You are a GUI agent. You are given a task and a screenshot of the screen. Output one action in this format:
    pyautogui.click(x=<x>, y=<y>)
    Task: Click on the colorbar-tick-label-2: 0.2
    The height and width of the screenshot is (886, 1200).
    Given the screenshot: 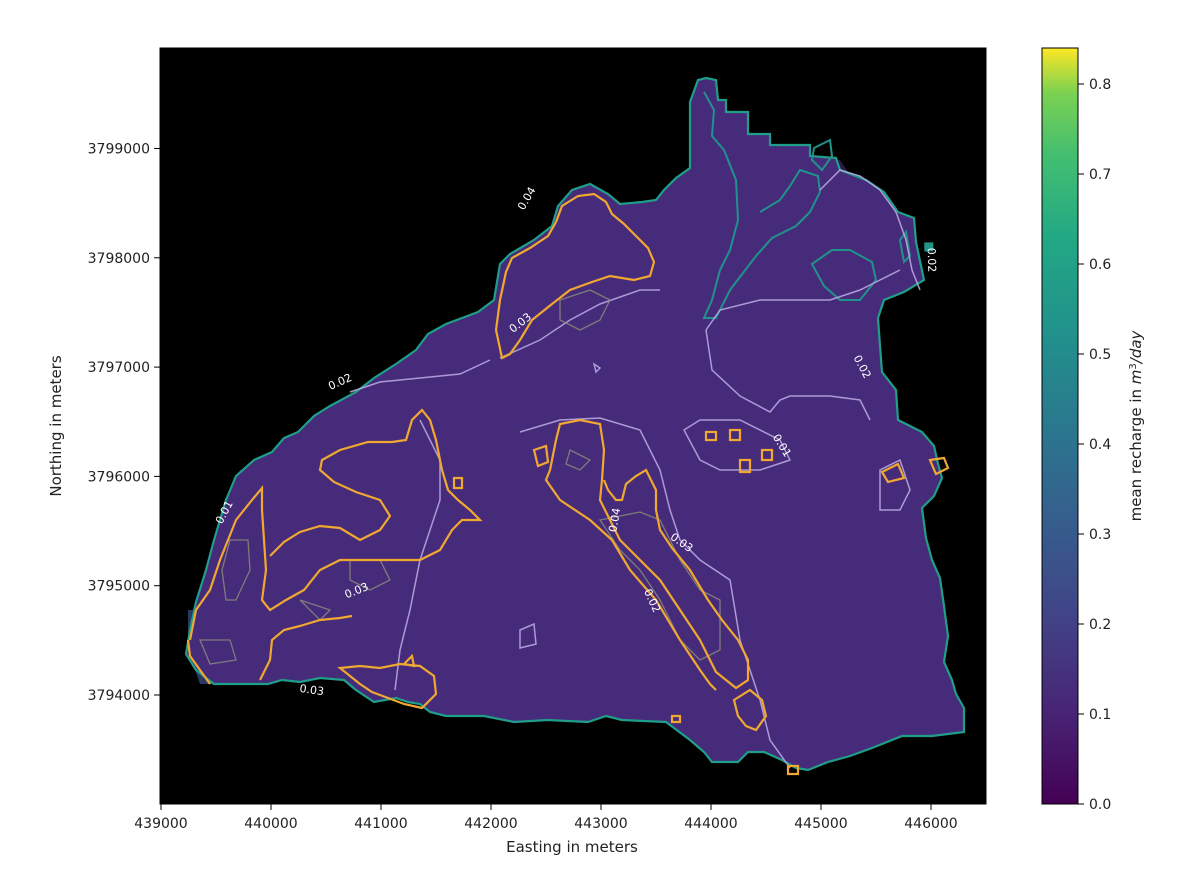 What is the action you would take?
    pyautogui.click(x=1100, y=625)
    